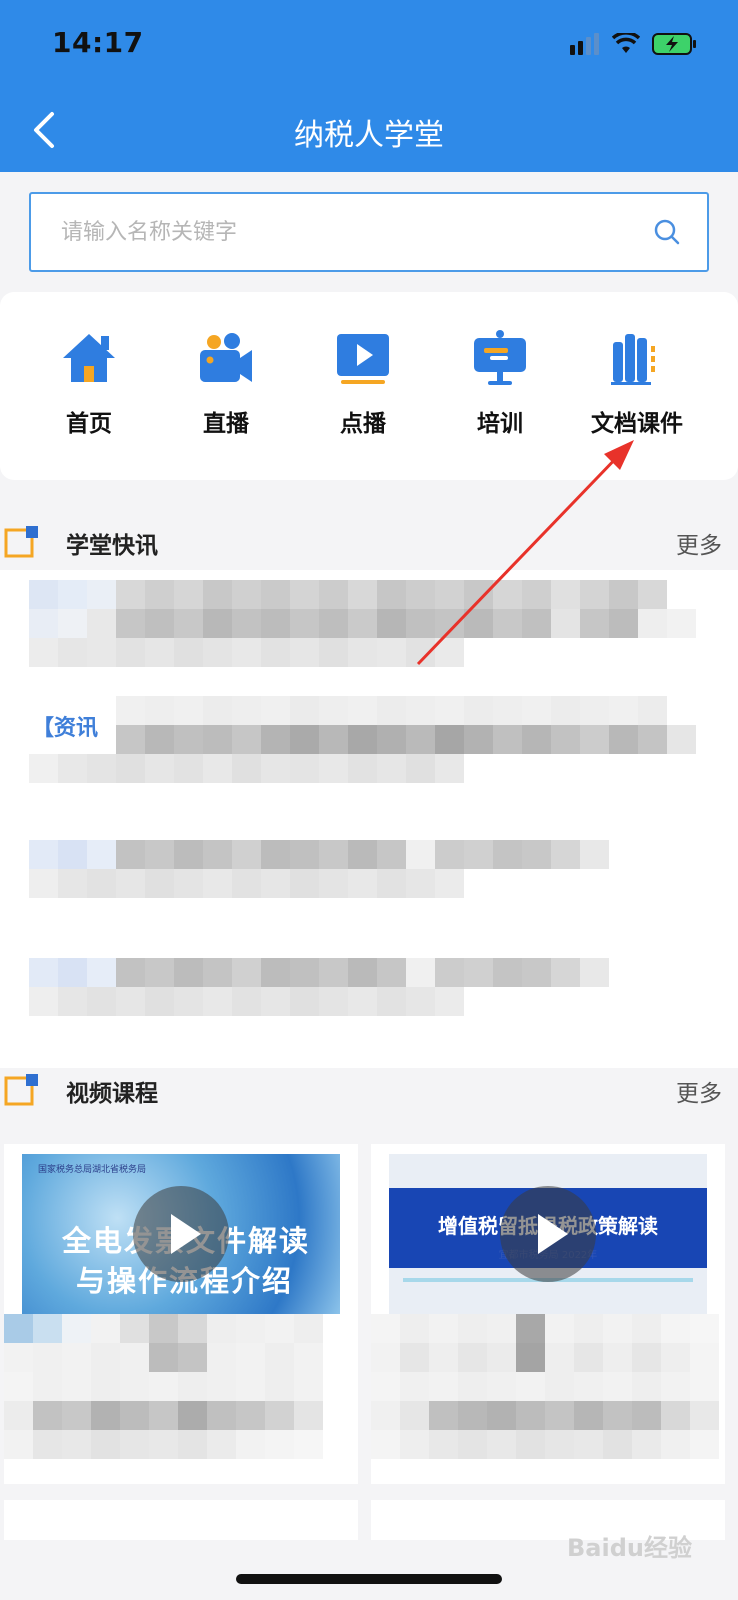 The image size is (738, 1600). I want to click on menu-label: 点播, so click(363, 424).